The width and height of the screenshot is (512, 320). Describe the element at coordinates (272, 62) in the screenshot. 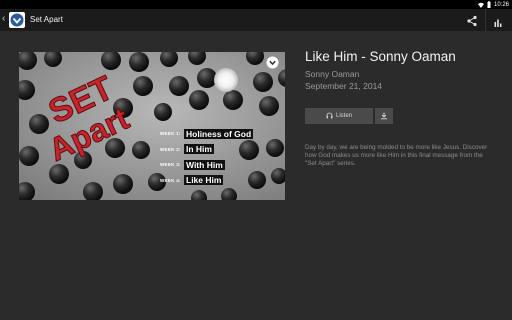

I see `chevron-down-circle-icon` at that location.